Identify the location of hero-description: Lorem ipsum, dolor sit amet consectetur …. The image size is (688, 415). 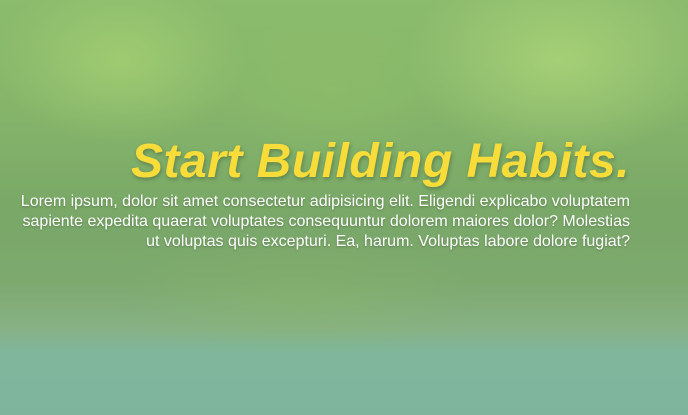
(325, 221).